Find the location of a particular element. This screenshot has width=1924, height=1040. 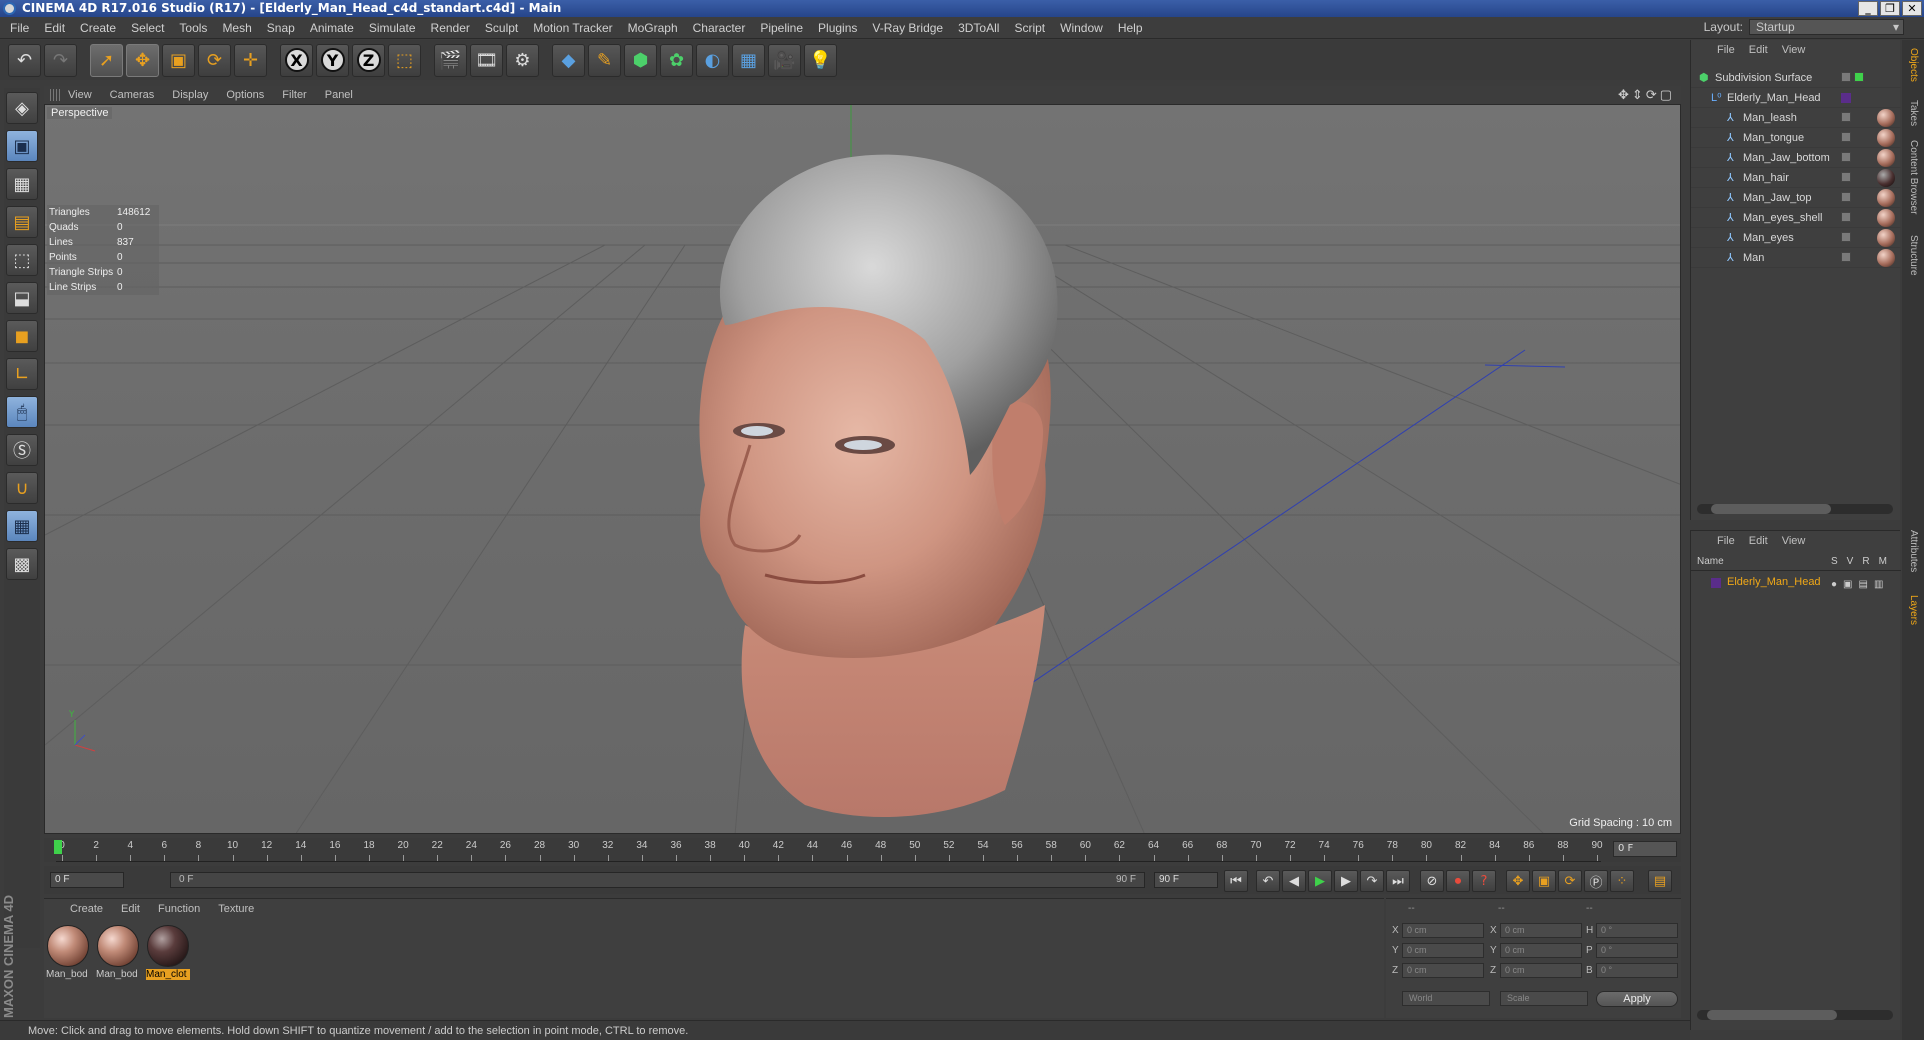

menu-help: Help is located at coordinates (1130, 28).